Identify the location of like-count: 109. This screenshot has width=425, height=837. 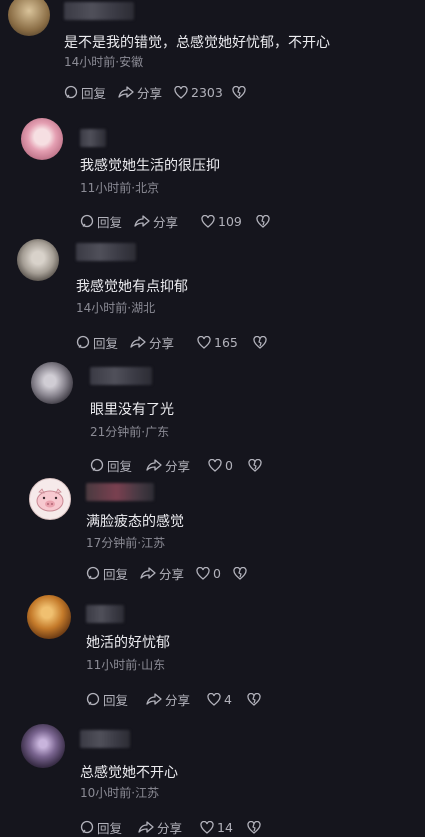
(230, 221).